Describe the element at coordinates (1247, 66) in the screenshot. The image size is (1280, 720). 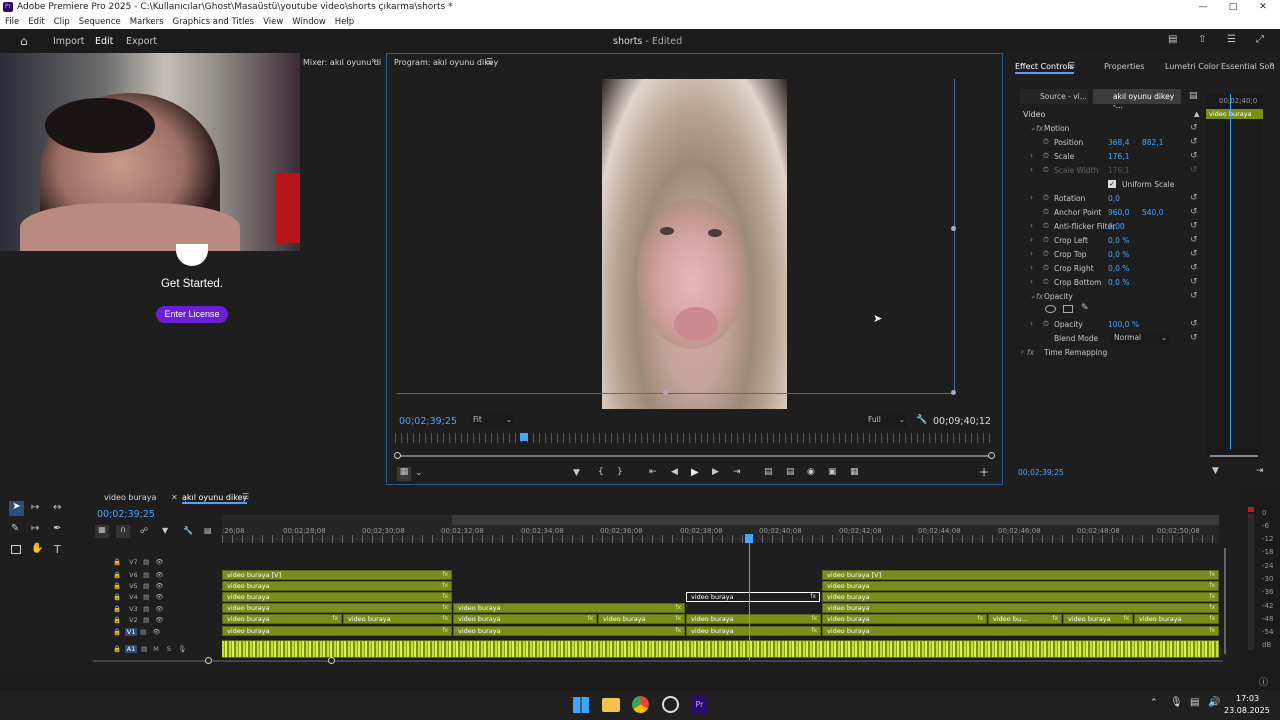
I see `tab-essential-sound: Essential Sou` at that location.